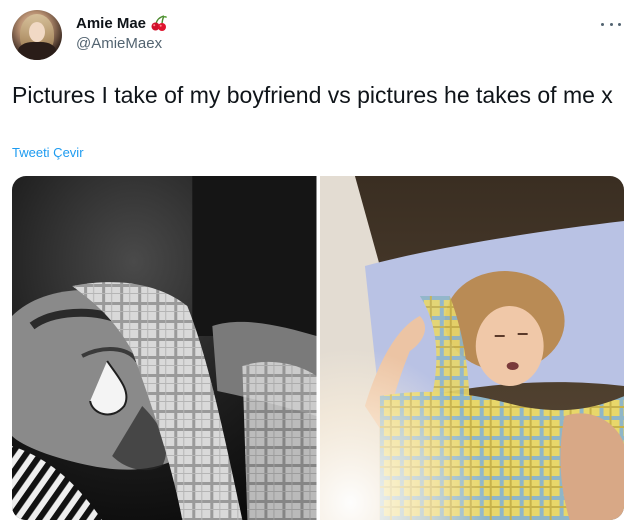  I want to click on avatar, so click(37, 35).